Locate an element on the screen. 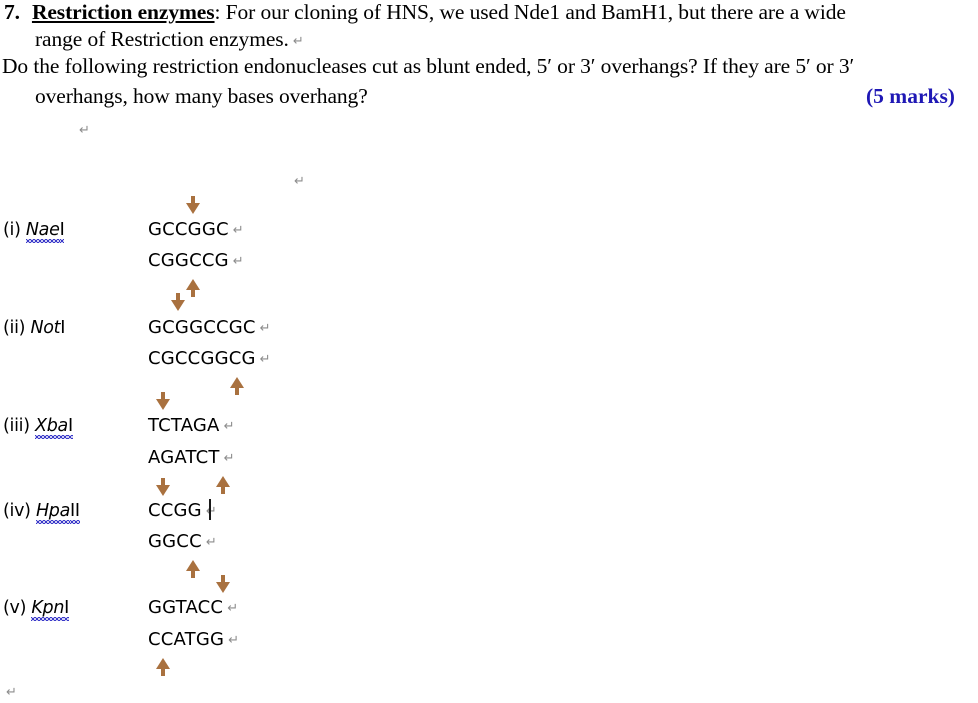 The height and width of the screenshot is (703, 978). bottom-strand-sequence: CGGCCG ↵ is located at coordinates (196, 261).